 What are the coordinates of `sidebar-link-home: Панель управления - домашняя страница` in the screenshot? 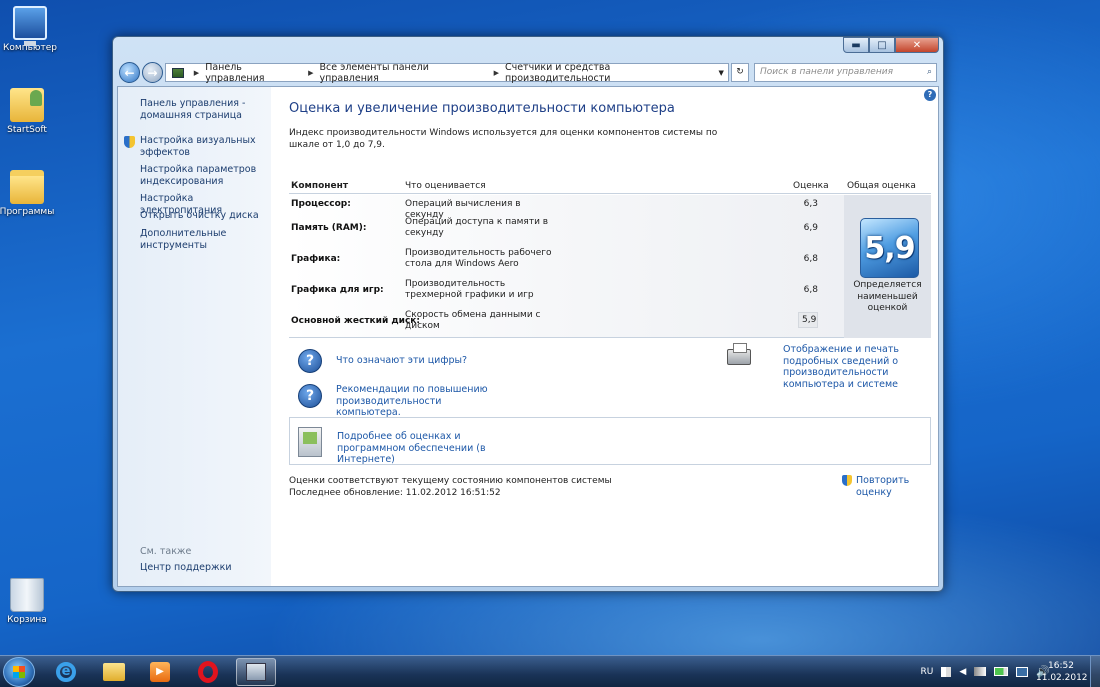 It's located at (202, 109).